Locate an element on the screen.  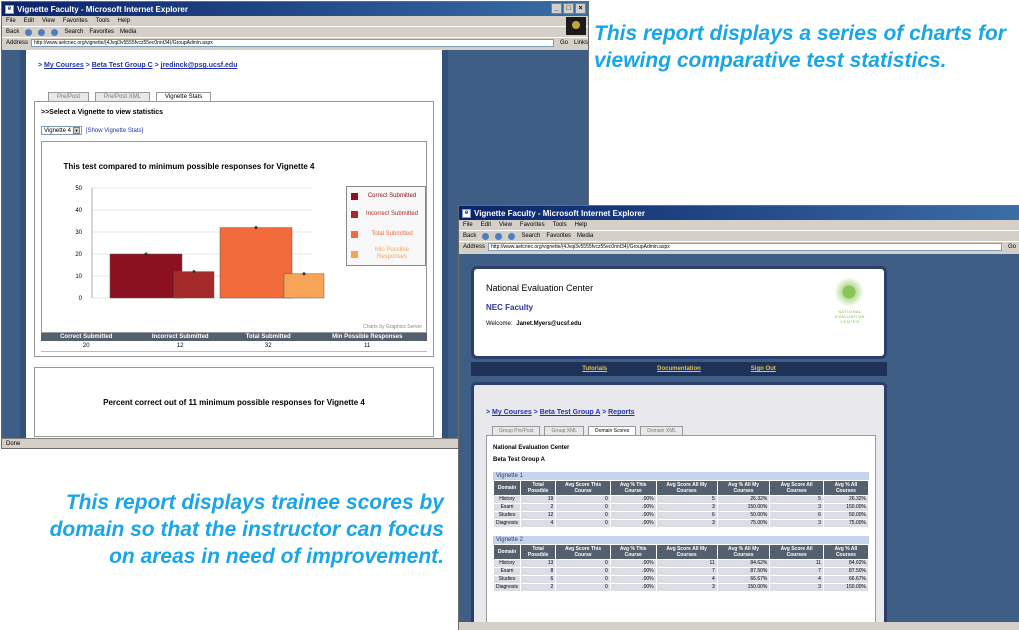
table-row: History 13 0.00% 11 84.62% 11 84.62% is located at coordinates (681, 563).